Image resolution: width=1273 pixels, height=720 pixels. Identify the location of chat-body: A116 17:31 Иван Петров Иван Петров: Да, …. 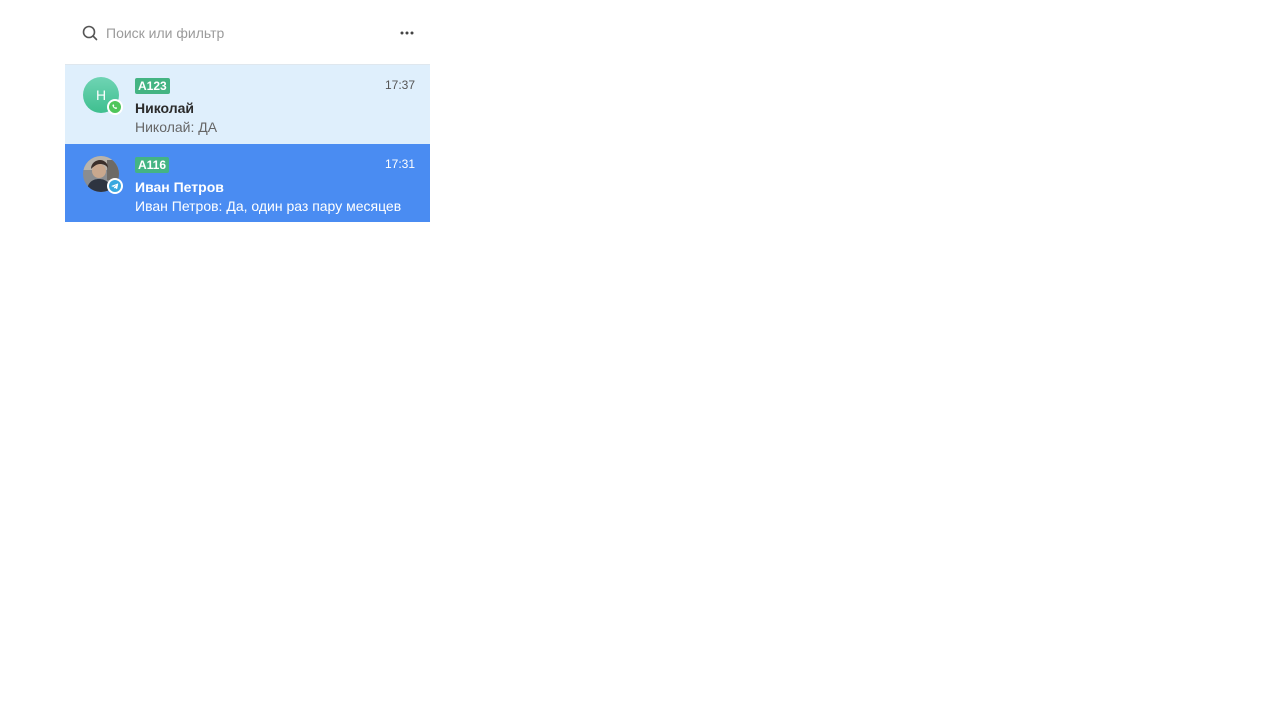
(275, 185).